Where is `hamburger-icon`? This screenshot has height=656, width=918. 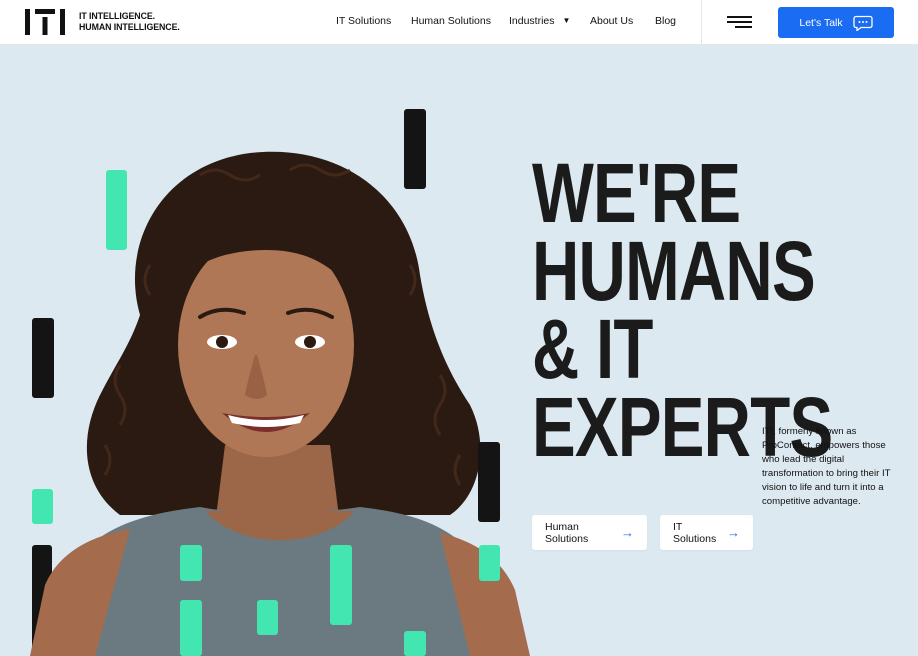
hamburger-icon is located at coordinates (739, 22).